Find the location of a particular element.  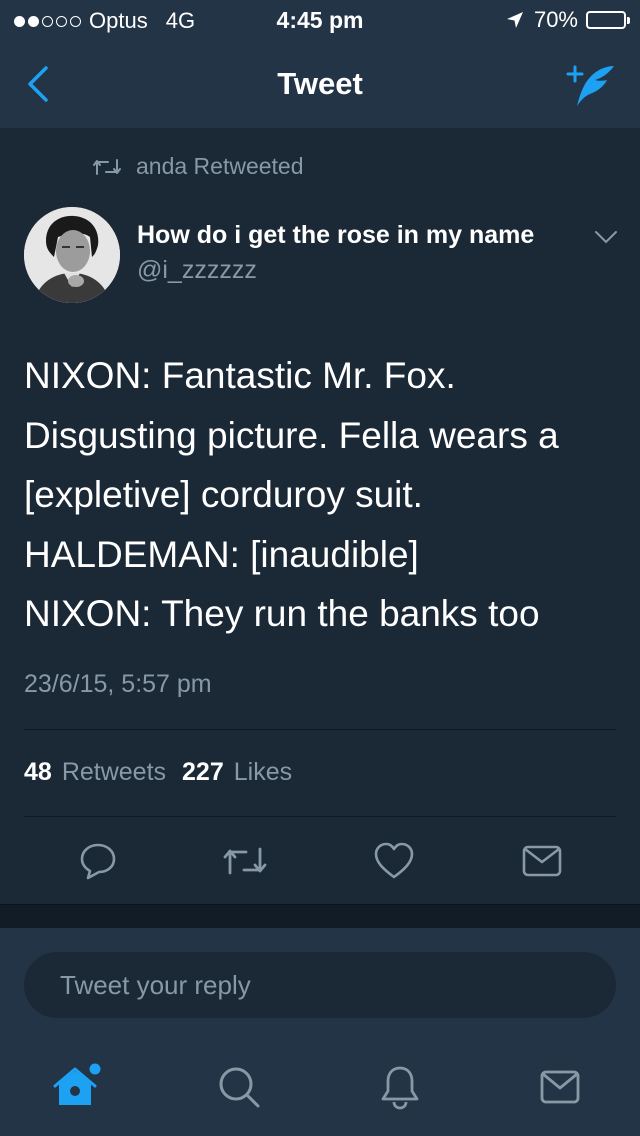

retweet-small-icon is located at coordinates (107, 166).